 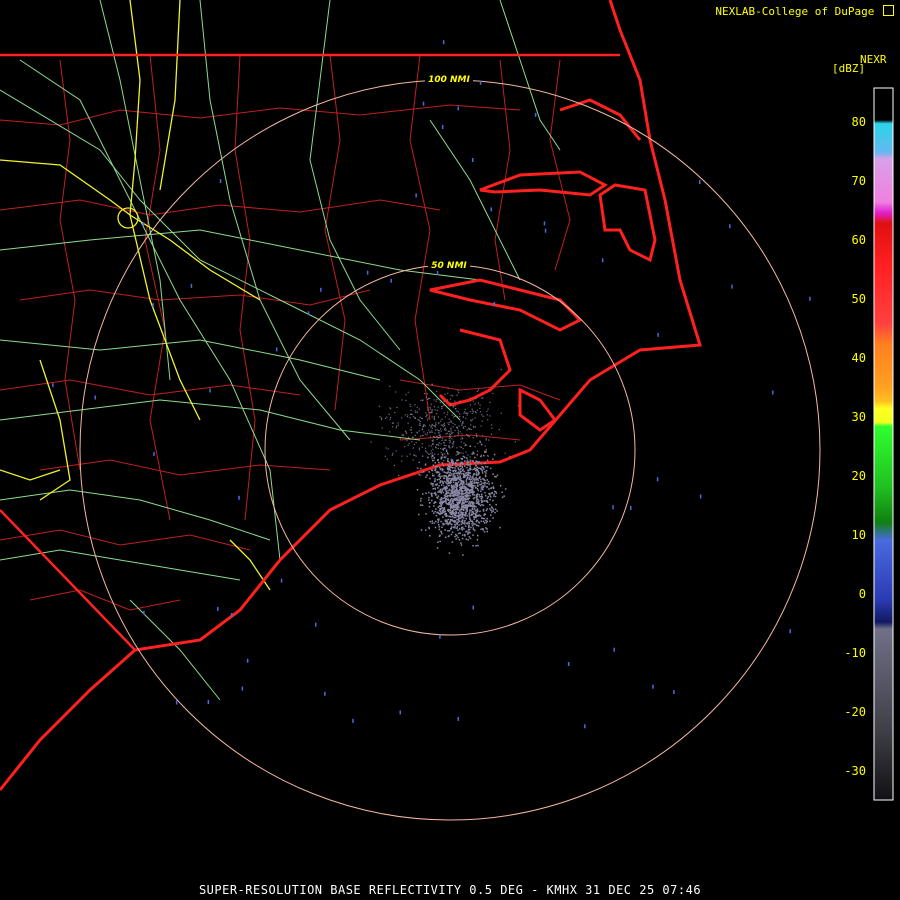 What do you see at coordinates (858, 181) in the screenshot?
I see `colorbar-tick: 70` at bounding box center [858, 181].